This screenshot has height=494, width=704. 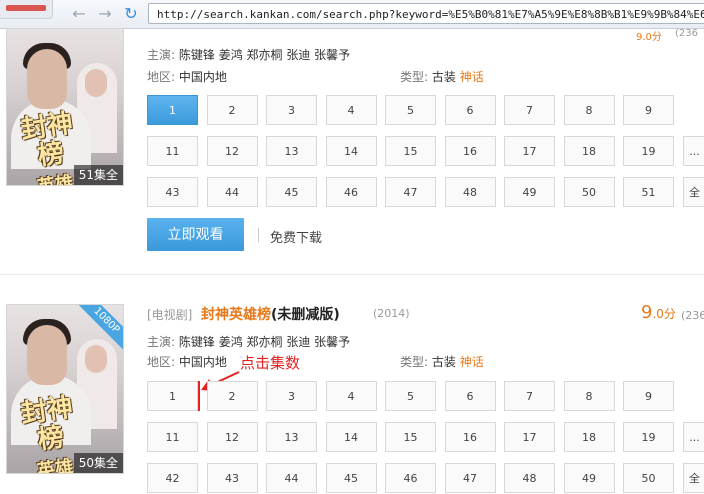 What do you see at coordinates (352, 274) in the screenshot?
I see `result-divider` at bounding box center [352, 274].